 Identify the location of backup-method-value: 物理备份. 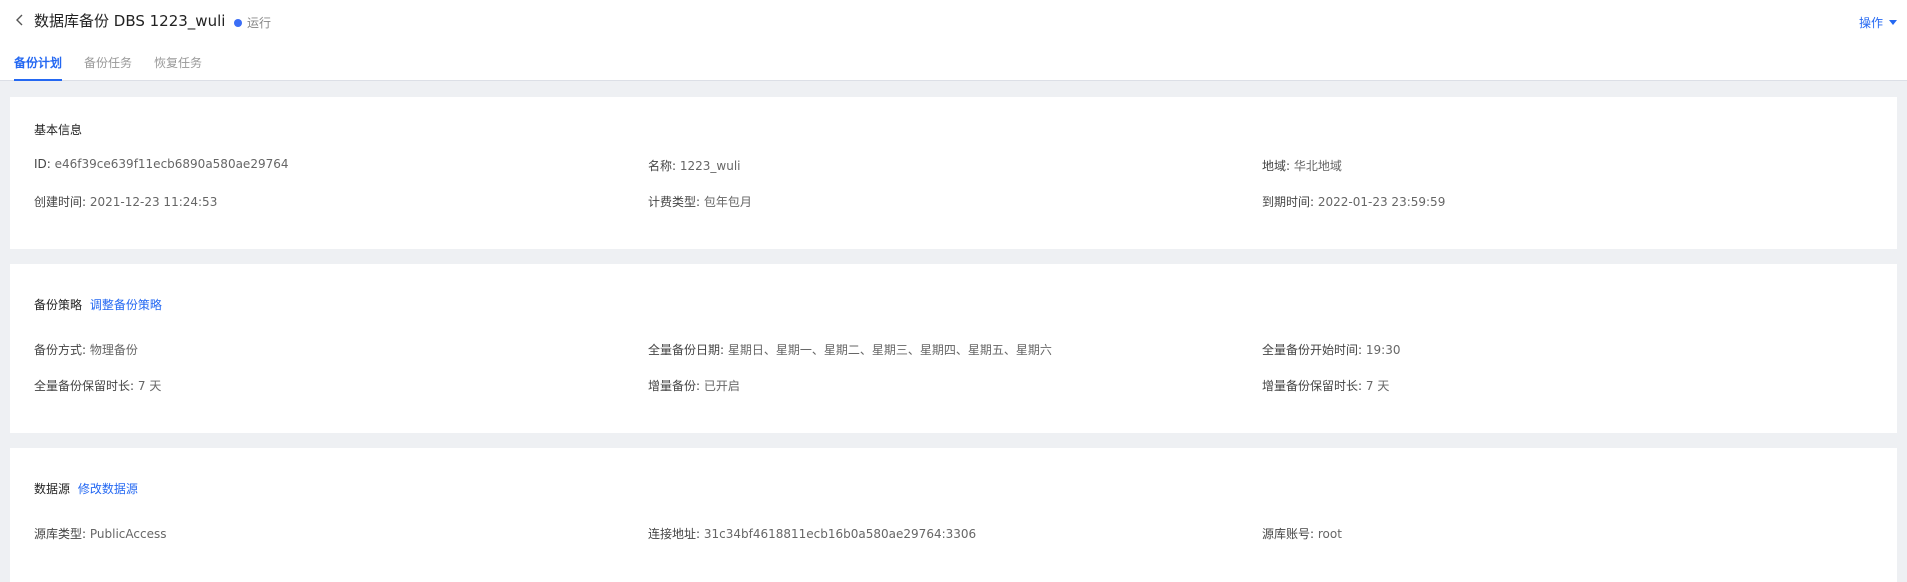
(113, 350).